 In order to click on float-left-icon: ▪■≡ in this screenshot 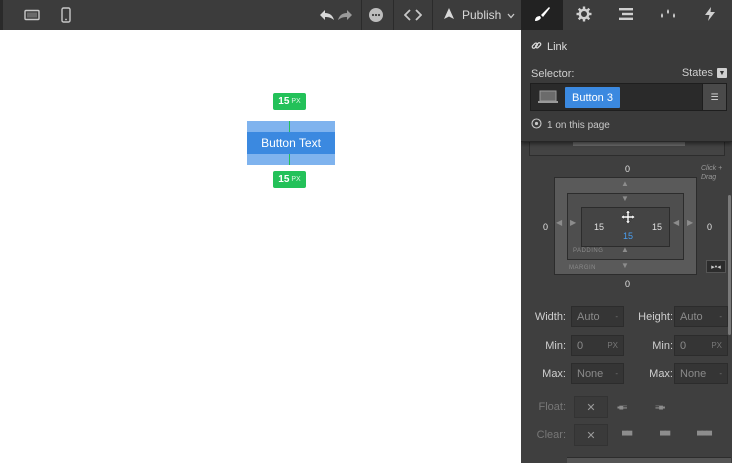, I will do `click(622, 407)`.